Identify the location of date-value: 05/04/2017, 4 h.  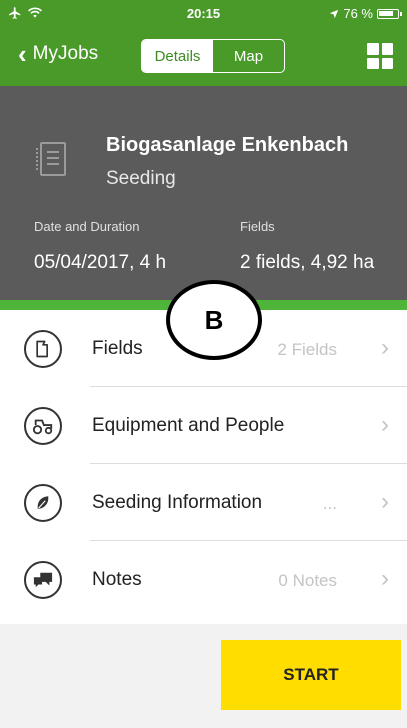
(100, 262).